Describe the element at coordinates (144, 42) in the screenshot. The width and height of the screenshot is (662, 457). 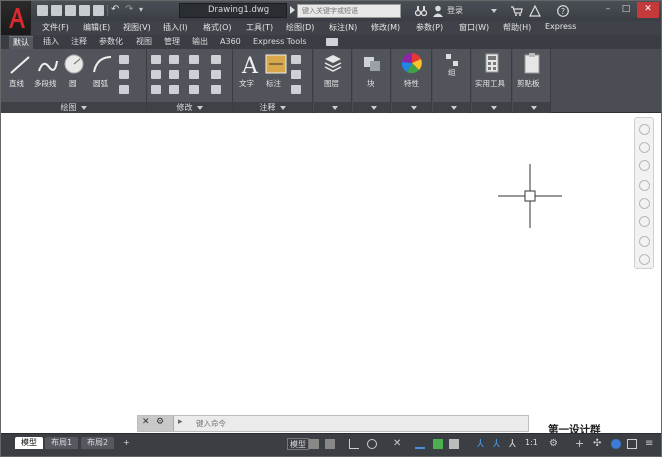
I see `tab-view: 视图` at that location.